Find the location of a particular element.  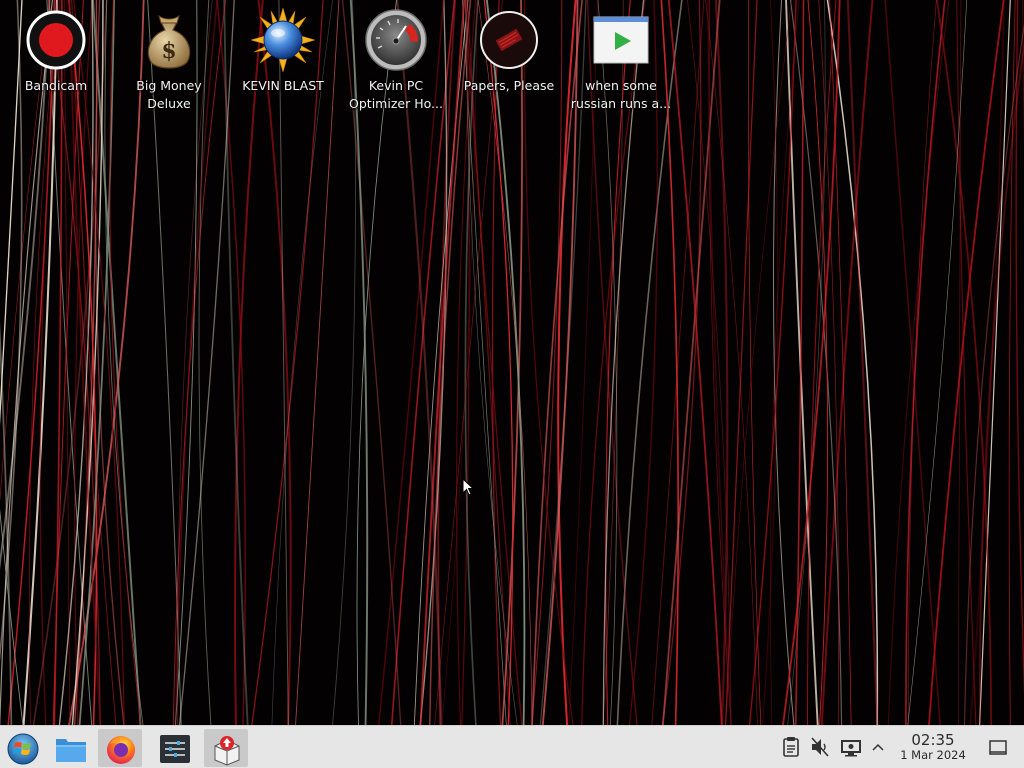

package-box-icon is located at coordinates (227, 751).